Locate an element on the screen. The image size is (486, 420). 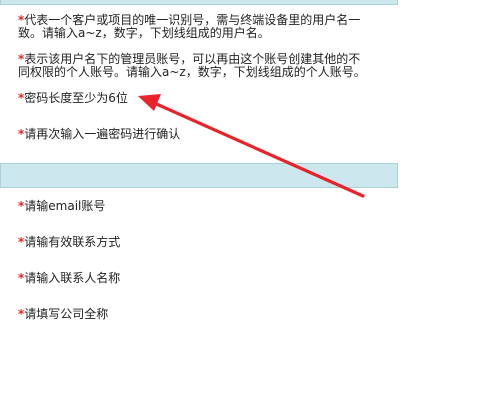
hint-email-text: 请输email账号 is located at coordinates (65, 206).